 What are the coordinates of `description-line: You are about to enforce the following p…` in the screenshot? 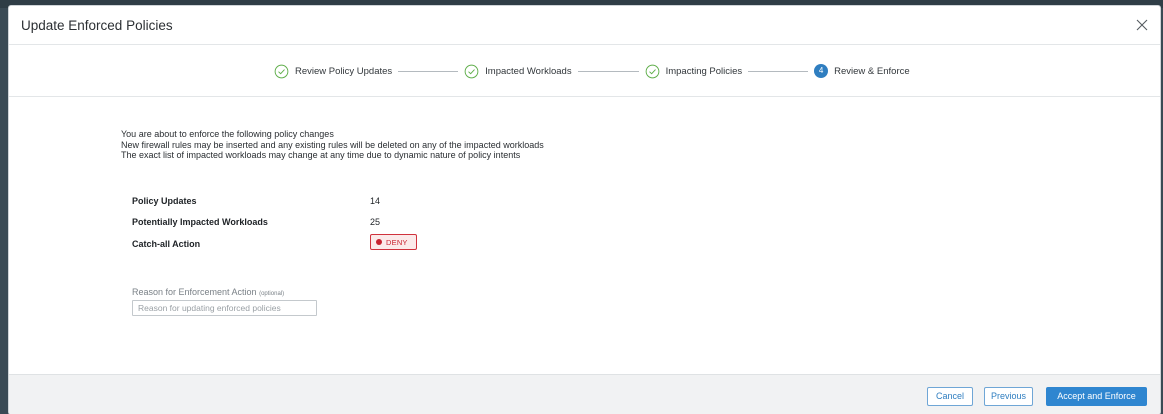 It's located at (227, 134).